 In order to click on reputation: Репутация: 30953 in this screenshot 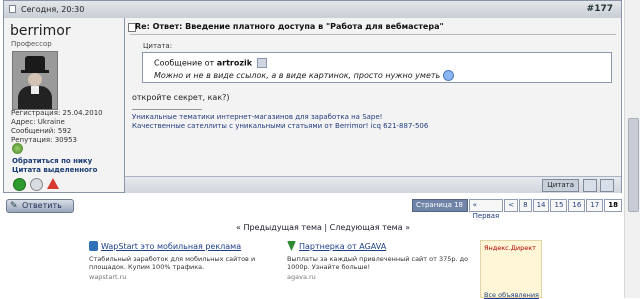, I will do `click(44, 140)`.